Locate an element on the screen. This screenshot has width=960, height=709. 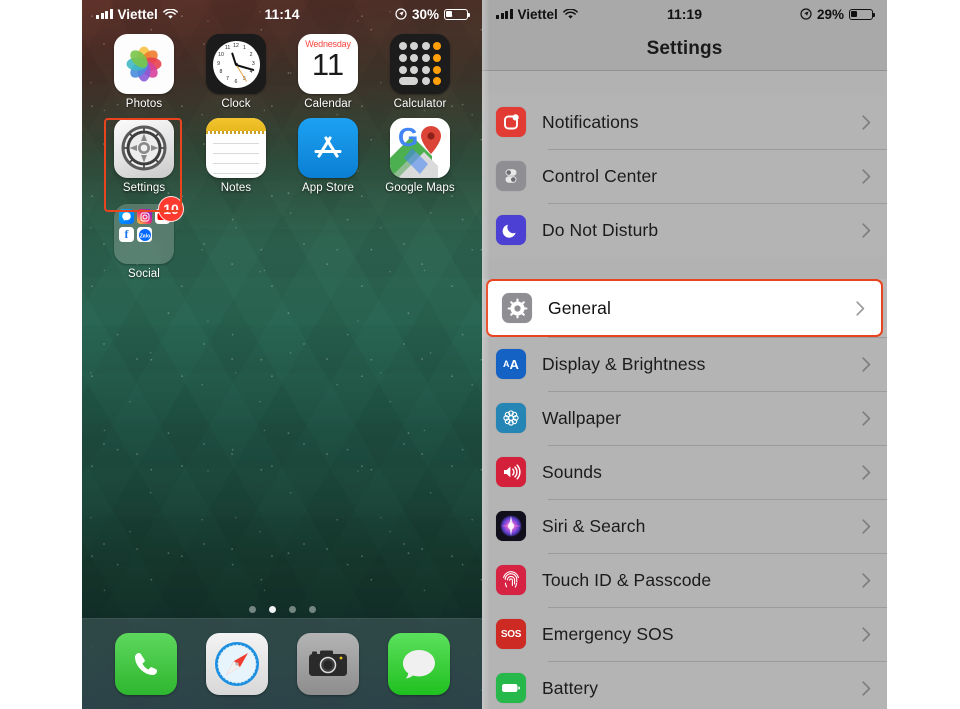
app-settings: Settings is located at coordinates (144, 156).